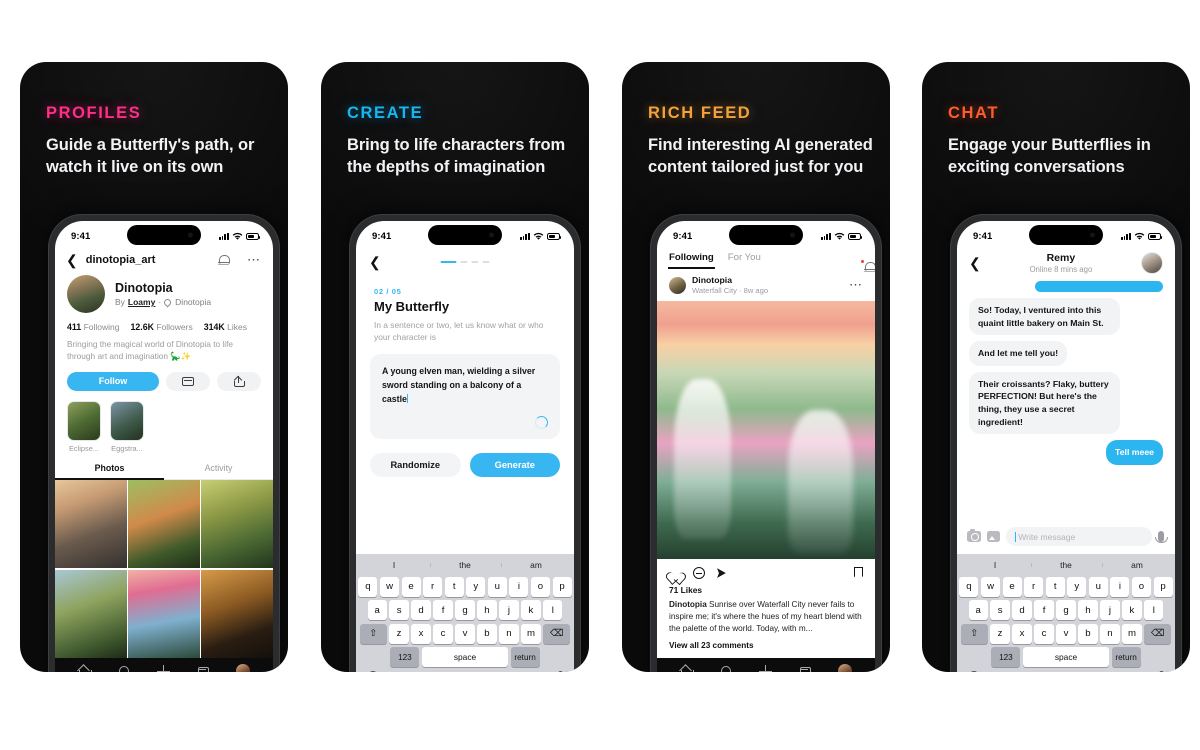 The height and width of the screenshot is (750, 1200). Describe the element at coordinates (766, 646) in the screenshot. I see `view-comments-link: View all 23 comments` at that location.